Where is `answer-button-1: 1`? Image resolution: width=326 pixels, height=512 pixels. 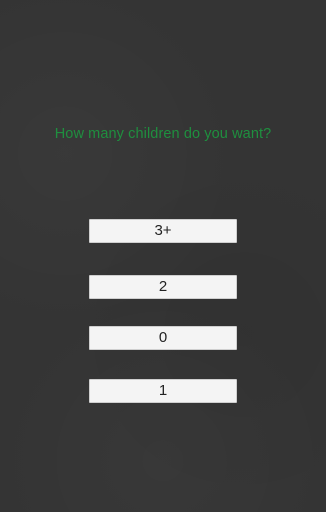 answer-button-1: 1 is located at coordinates (163, 391).